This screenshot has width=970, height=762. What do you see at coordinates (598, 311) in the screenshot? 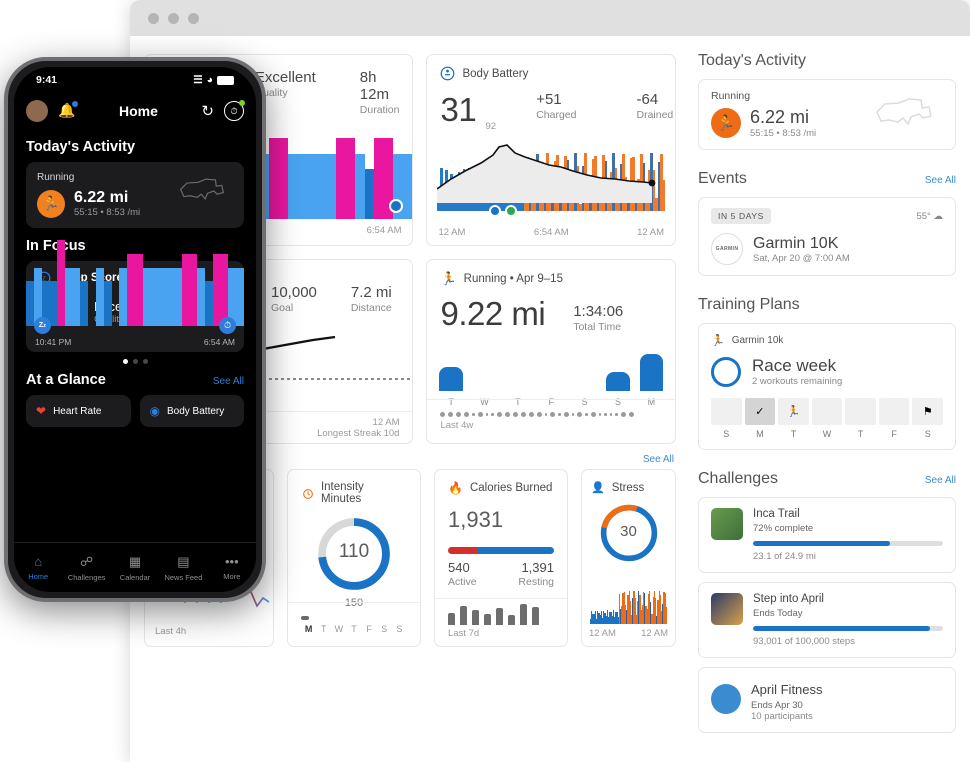
I see `running-week-time-value: 1:34:06` at bounding box center [598, 311].